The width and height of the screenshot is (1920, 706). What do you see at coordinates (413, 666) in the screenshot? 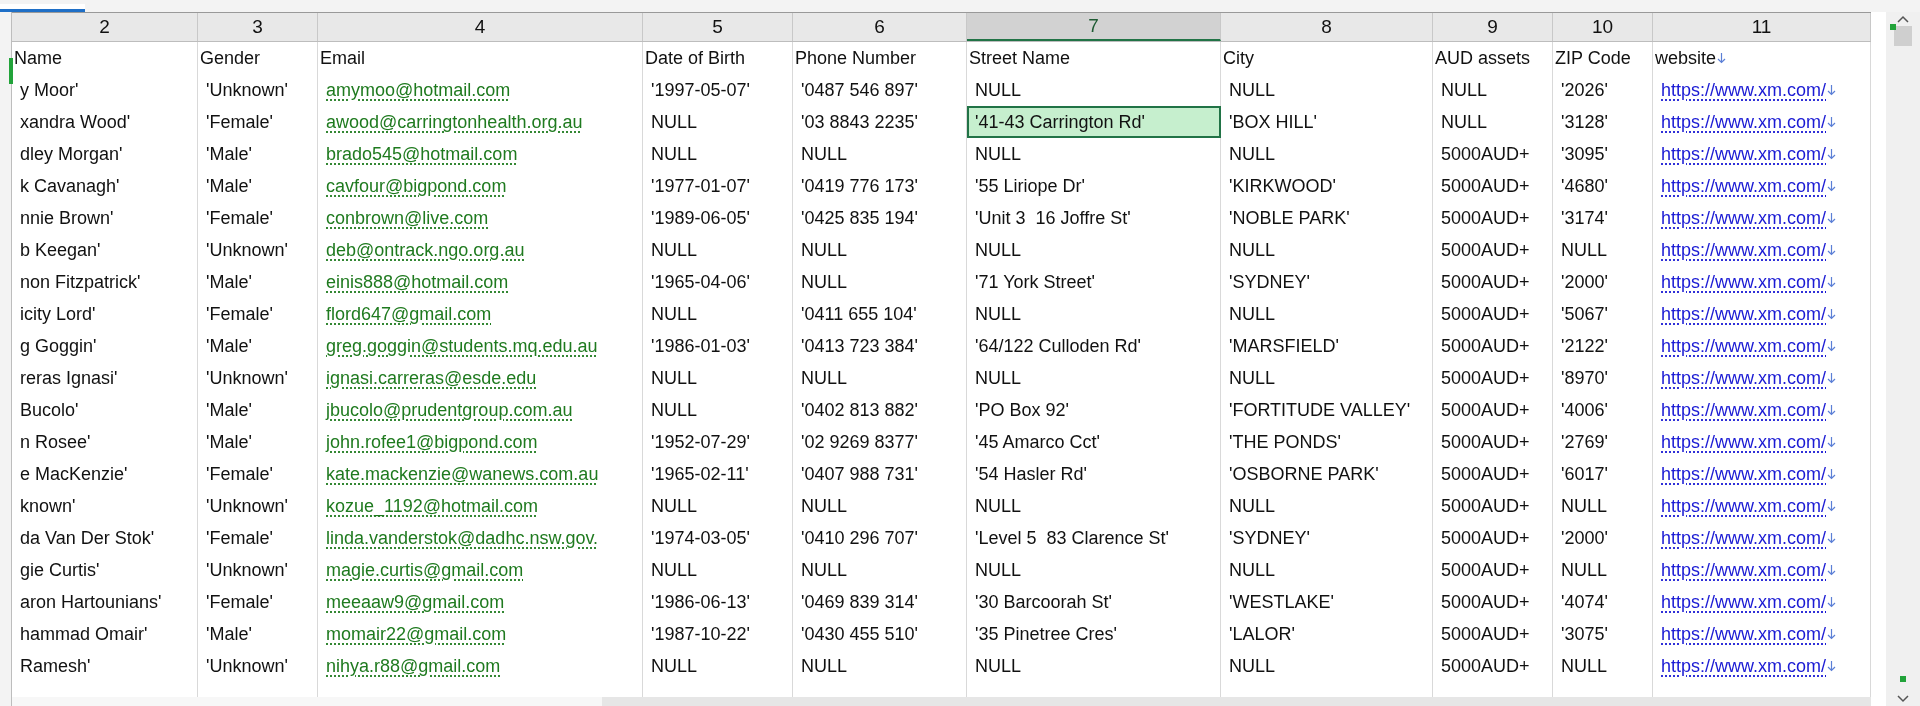
I see `email-link: nihya.r88@gmail.com` at bounding box center [413, 666].